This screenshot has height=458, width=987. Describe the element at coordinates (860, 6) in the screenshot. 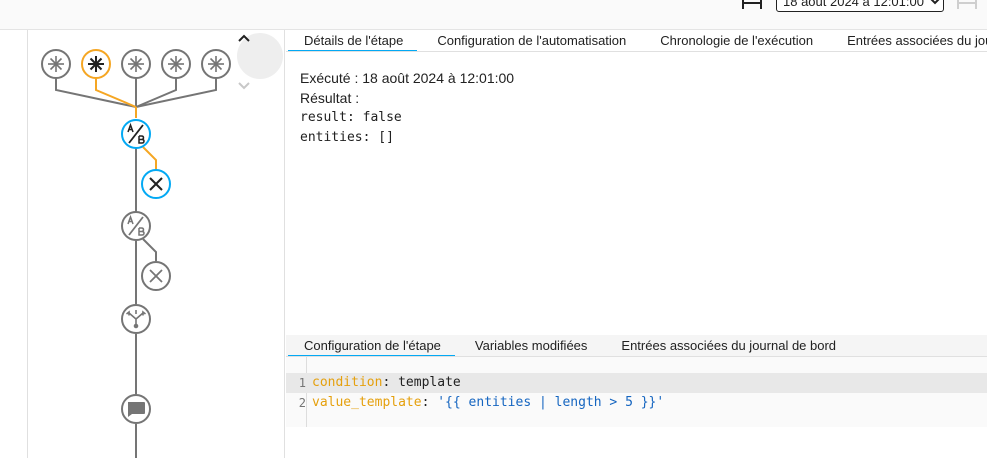

I see `run-selector: 18 août 2024 à 12:01:00` at that location.